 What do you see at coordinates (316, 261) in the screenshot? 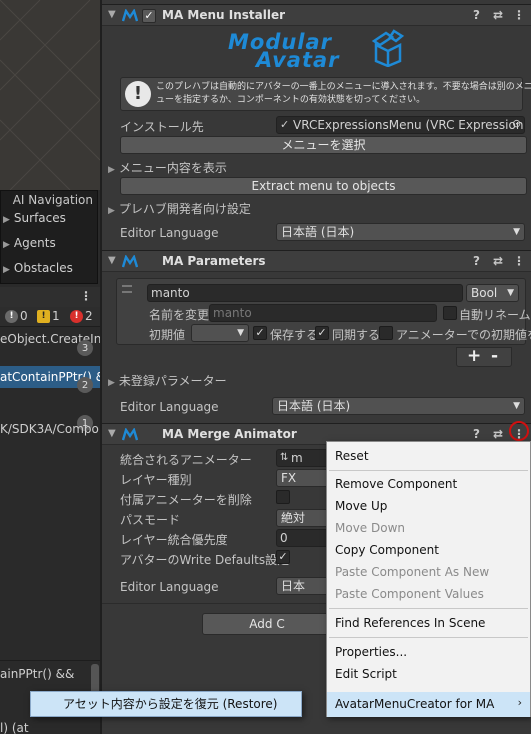
I see `parameters-header: ▼ MA Parameters ? ⇄ ⋮` at bounding box center [316, 261].